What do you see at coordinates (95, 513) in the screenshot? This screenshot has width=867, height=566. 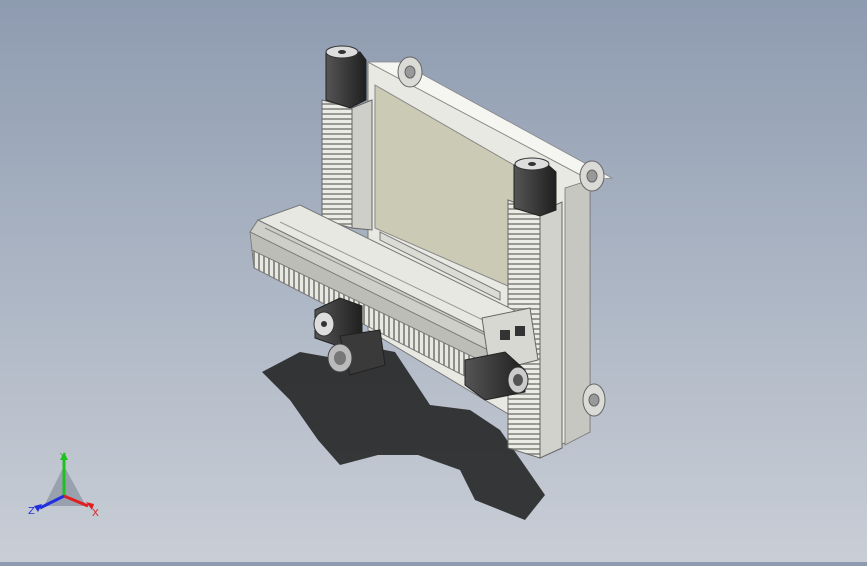 I see `x-axis-label: X` at bounding box center [95, 513].